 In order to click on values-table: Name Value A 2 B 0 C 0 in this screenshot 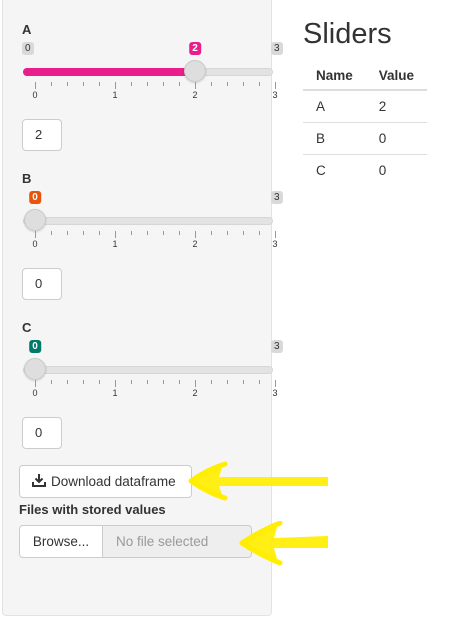, I will do `click(365, 124)`.